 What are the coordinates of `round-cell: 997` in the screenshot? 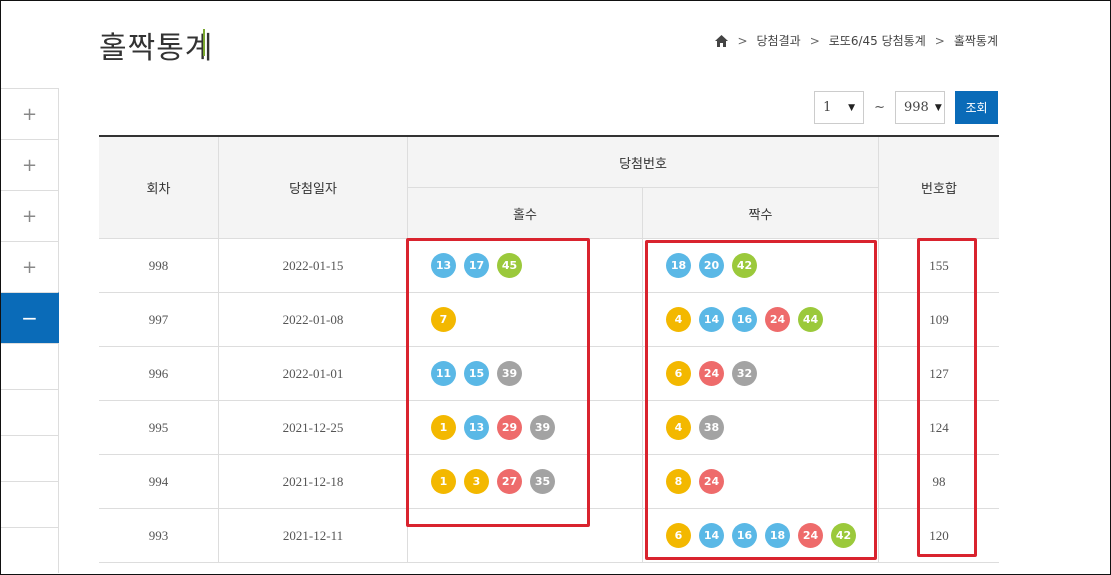 It's located at (159, 319).